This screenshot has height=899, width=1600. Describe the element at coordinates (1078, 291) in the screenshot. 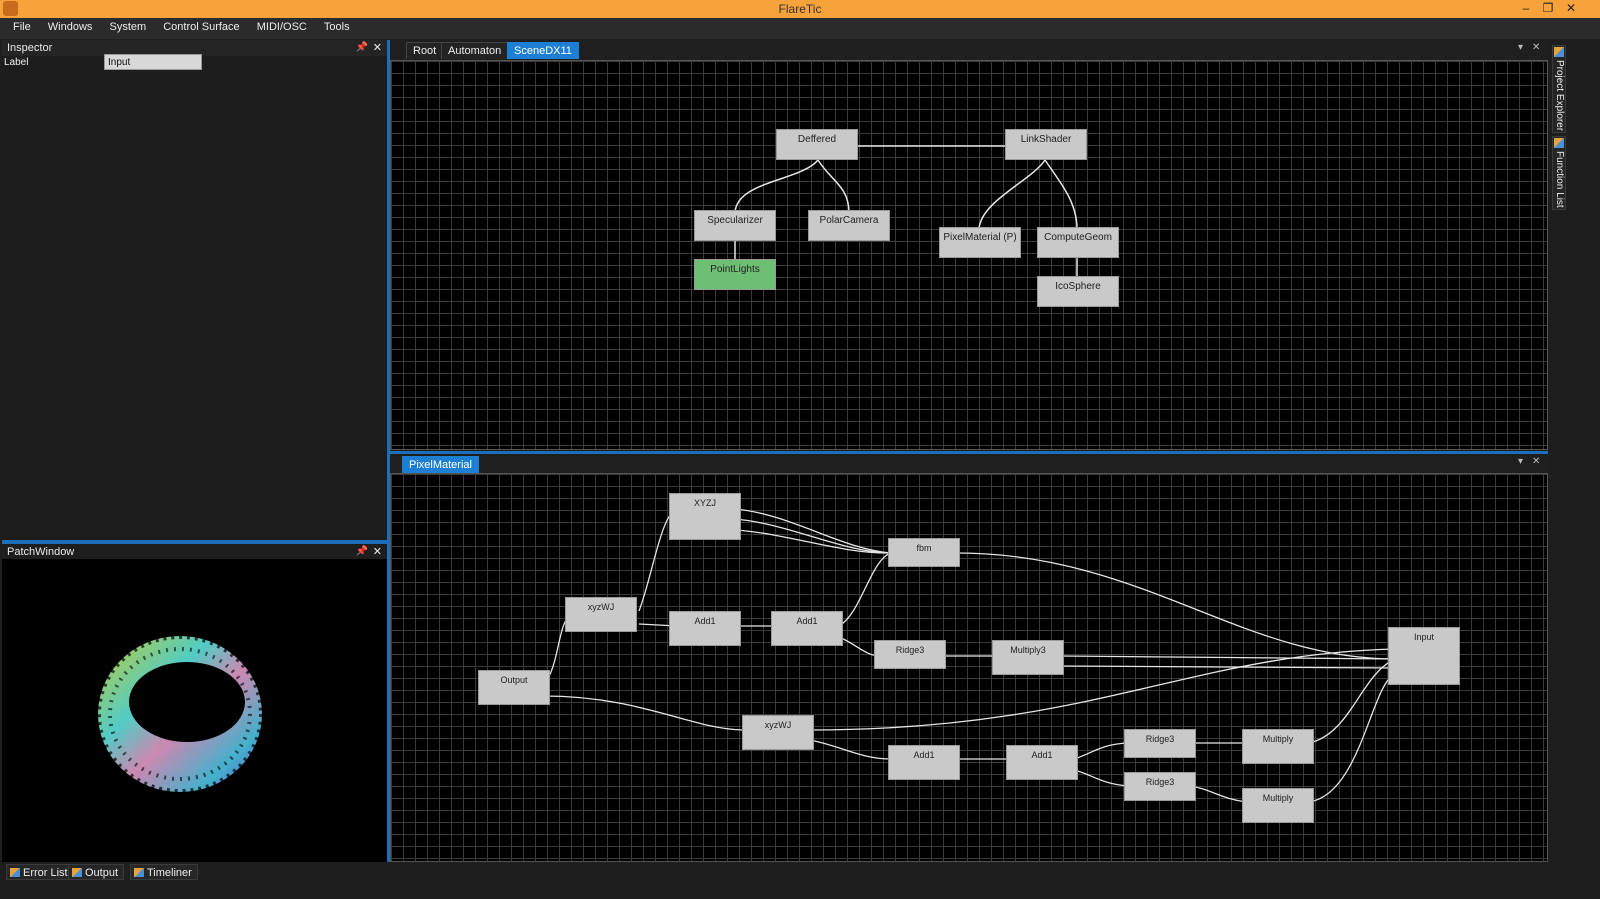

I see `node-icosphere: IcoSphere` at that location.